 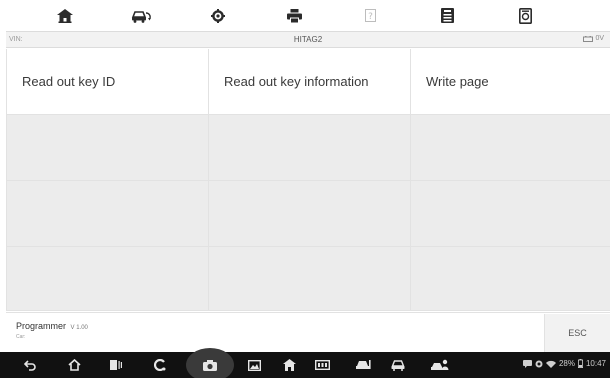 I want to click on battery-voltage: 0V, so click(x=593, y=38).